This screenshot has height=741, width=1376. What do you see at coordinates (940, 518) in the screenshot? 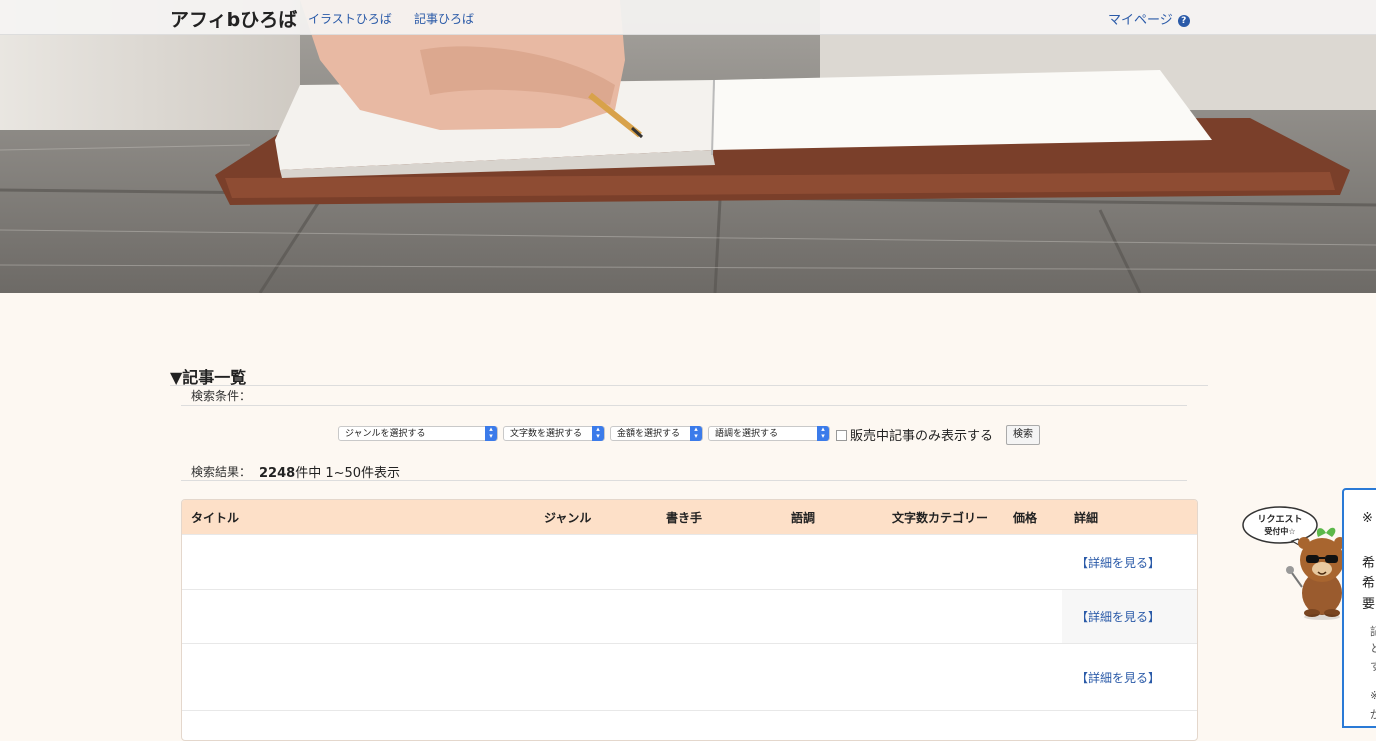
I see `col-char-category: 文字数カテゴリー` at bounding box center [940, 518].